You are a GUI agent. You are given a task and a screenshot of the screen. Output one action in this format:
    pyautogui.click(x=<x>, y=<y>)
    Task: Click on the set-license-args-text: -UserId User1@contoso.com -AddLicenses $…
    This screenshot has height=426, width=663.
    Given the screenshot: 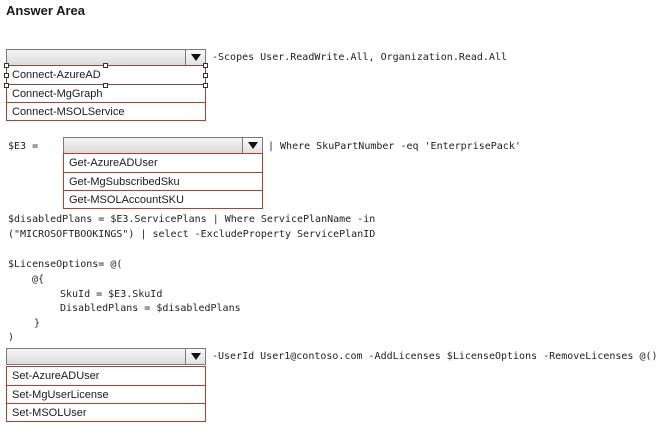 What is the action you would take?
    pyautogui.click(x=435, y=356)
    